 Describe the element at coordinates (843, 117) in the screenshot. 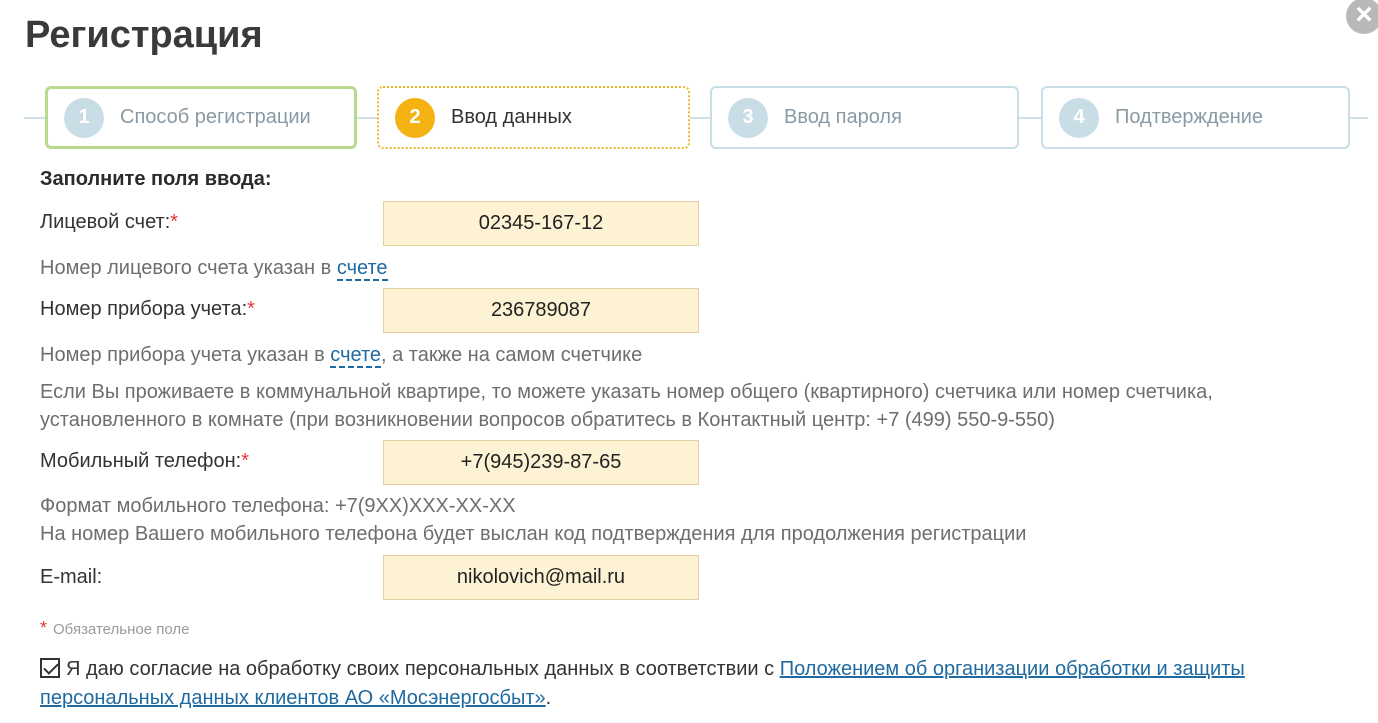

I see `step-label: Ввод пароля` at that location.